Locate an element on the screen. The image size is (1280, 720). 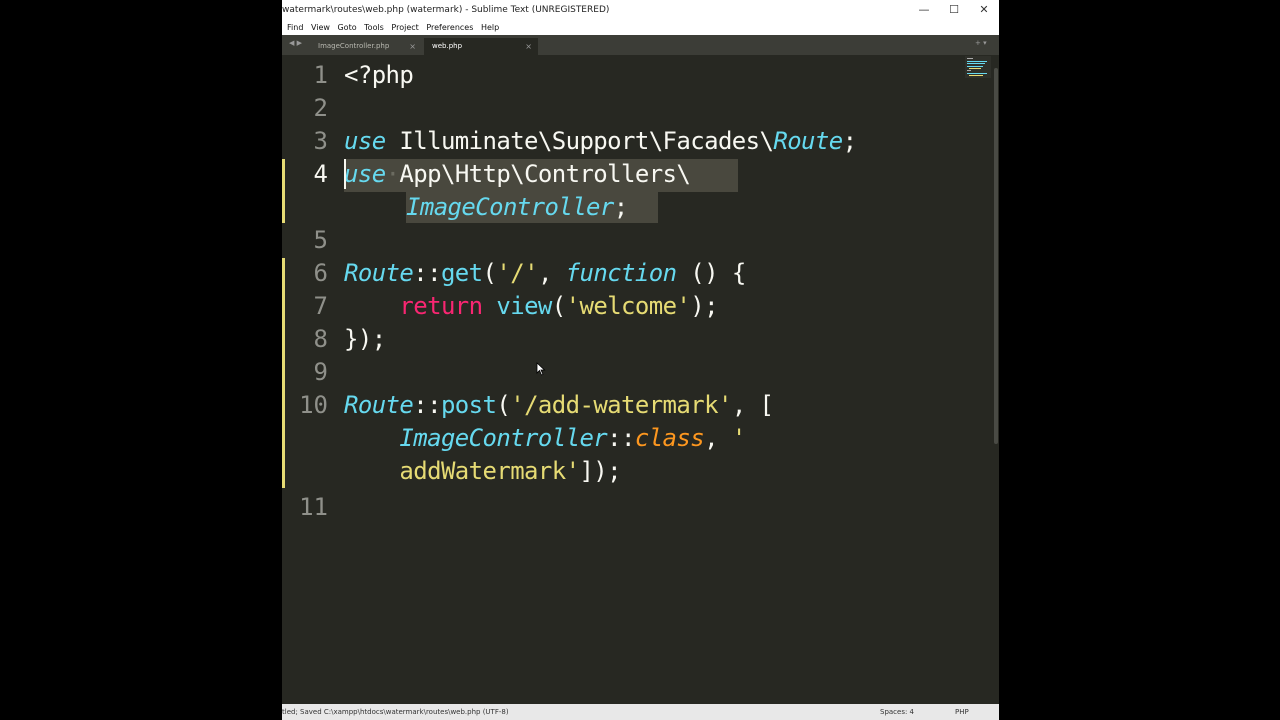
code-line-6: Route::get('/', function () { is located at coordinates (545, 273).